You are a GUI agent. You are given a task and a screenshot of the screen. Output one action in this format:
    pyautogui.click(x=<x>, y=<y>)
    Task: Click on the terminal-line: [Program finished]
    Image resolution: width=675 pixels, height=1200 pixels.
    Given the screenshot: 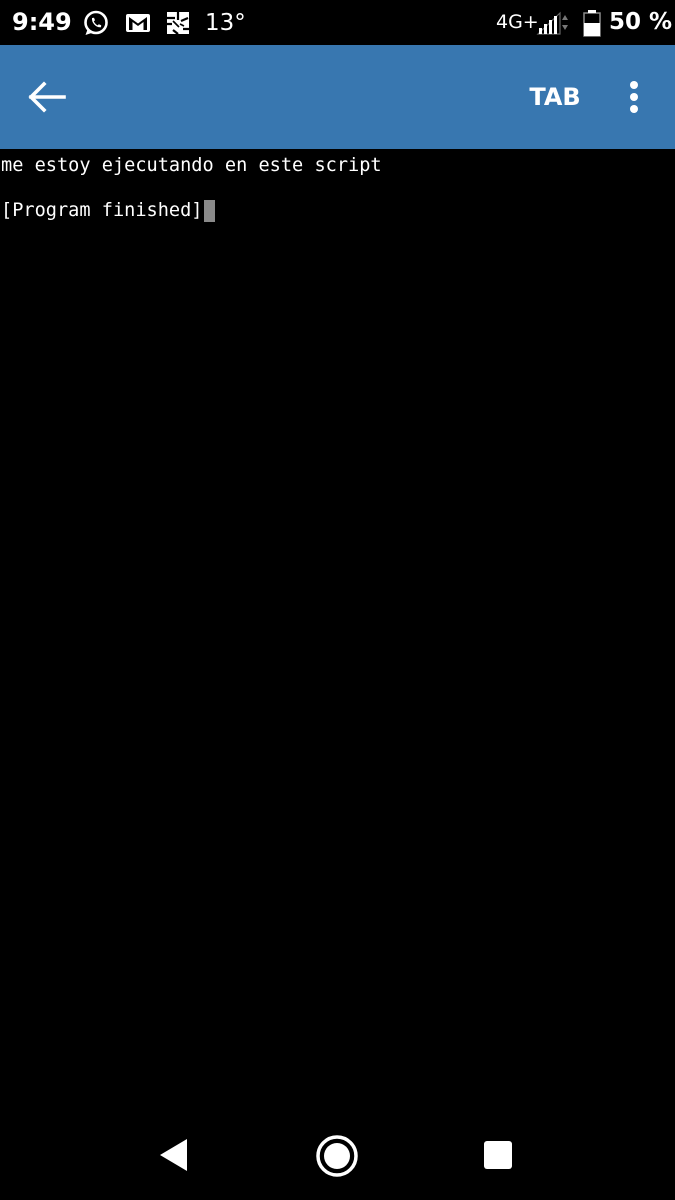 What is the action you would take?
    pyautogui.click(x=102, y=210)
    